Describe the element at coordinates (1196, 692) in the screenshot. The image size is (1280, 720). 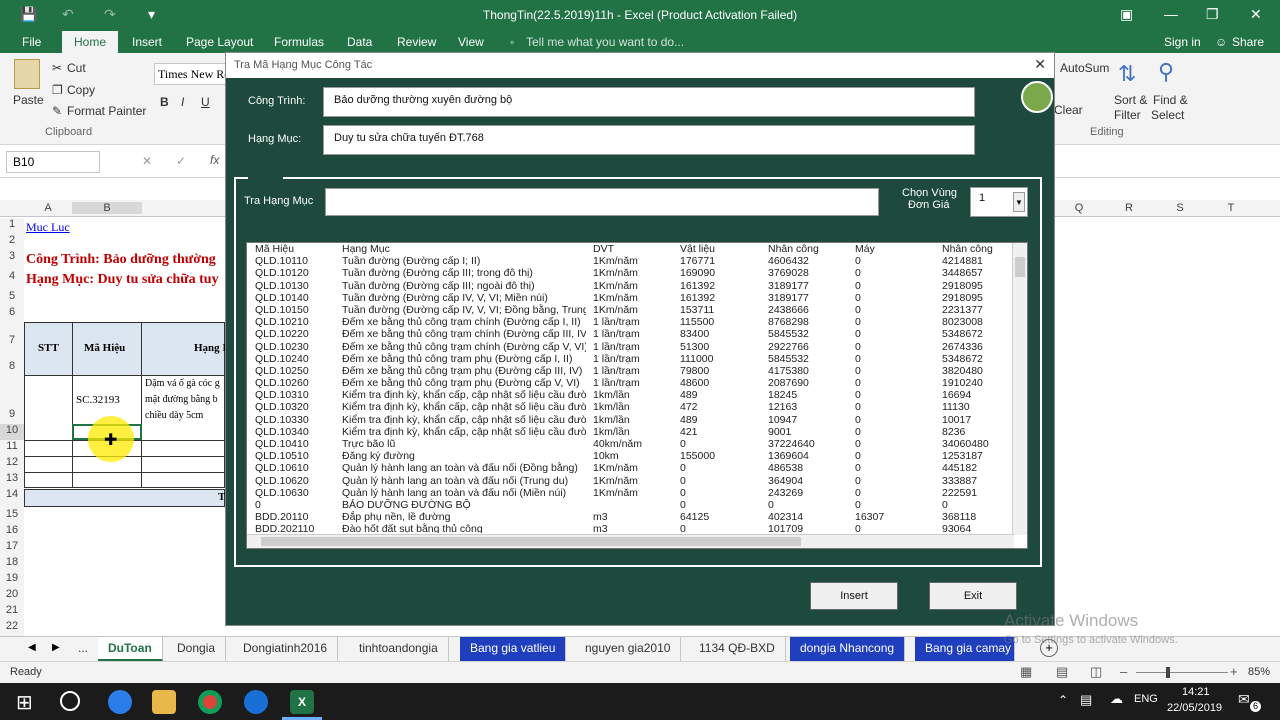
I see `clock-time: 14:21` at that location.